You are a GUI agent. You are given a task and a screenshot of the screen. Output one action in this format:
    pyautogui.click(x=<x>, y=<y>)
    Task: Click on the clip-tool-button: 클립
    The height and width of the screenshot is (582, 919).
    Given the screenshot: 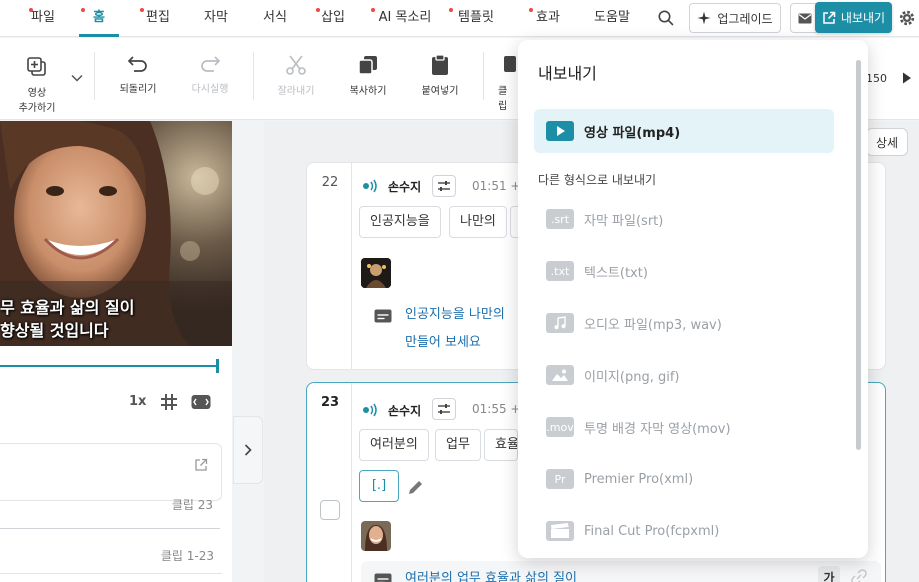 What is the action you would take?
    pyautogui.click(x=501, y=83)
    